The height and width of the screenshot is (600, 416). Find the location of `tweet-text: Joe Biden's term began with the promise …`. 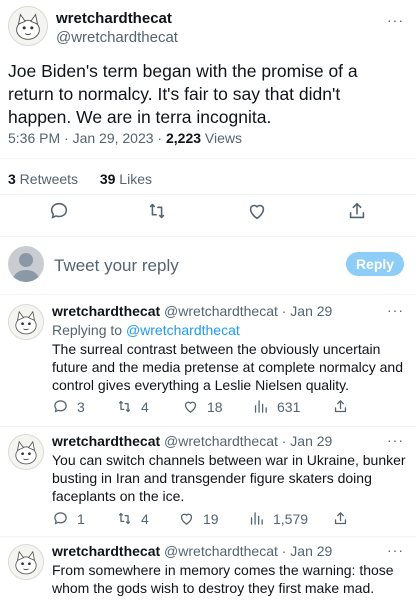

tweet-text: Joe Biden's term began with the promise … is located at coordinates (183, 94).